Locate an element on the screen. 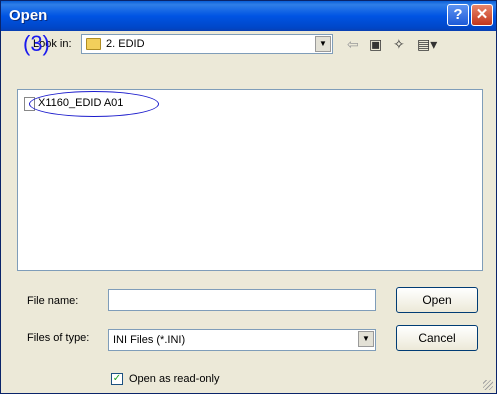  dialog-title: Open is located at coordinates (28, 15).